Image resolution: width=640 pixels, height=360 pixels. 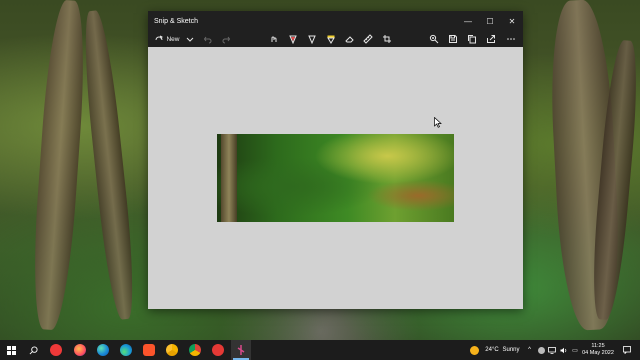 I want to click on eraser-icon, so click(x=350, y=39).